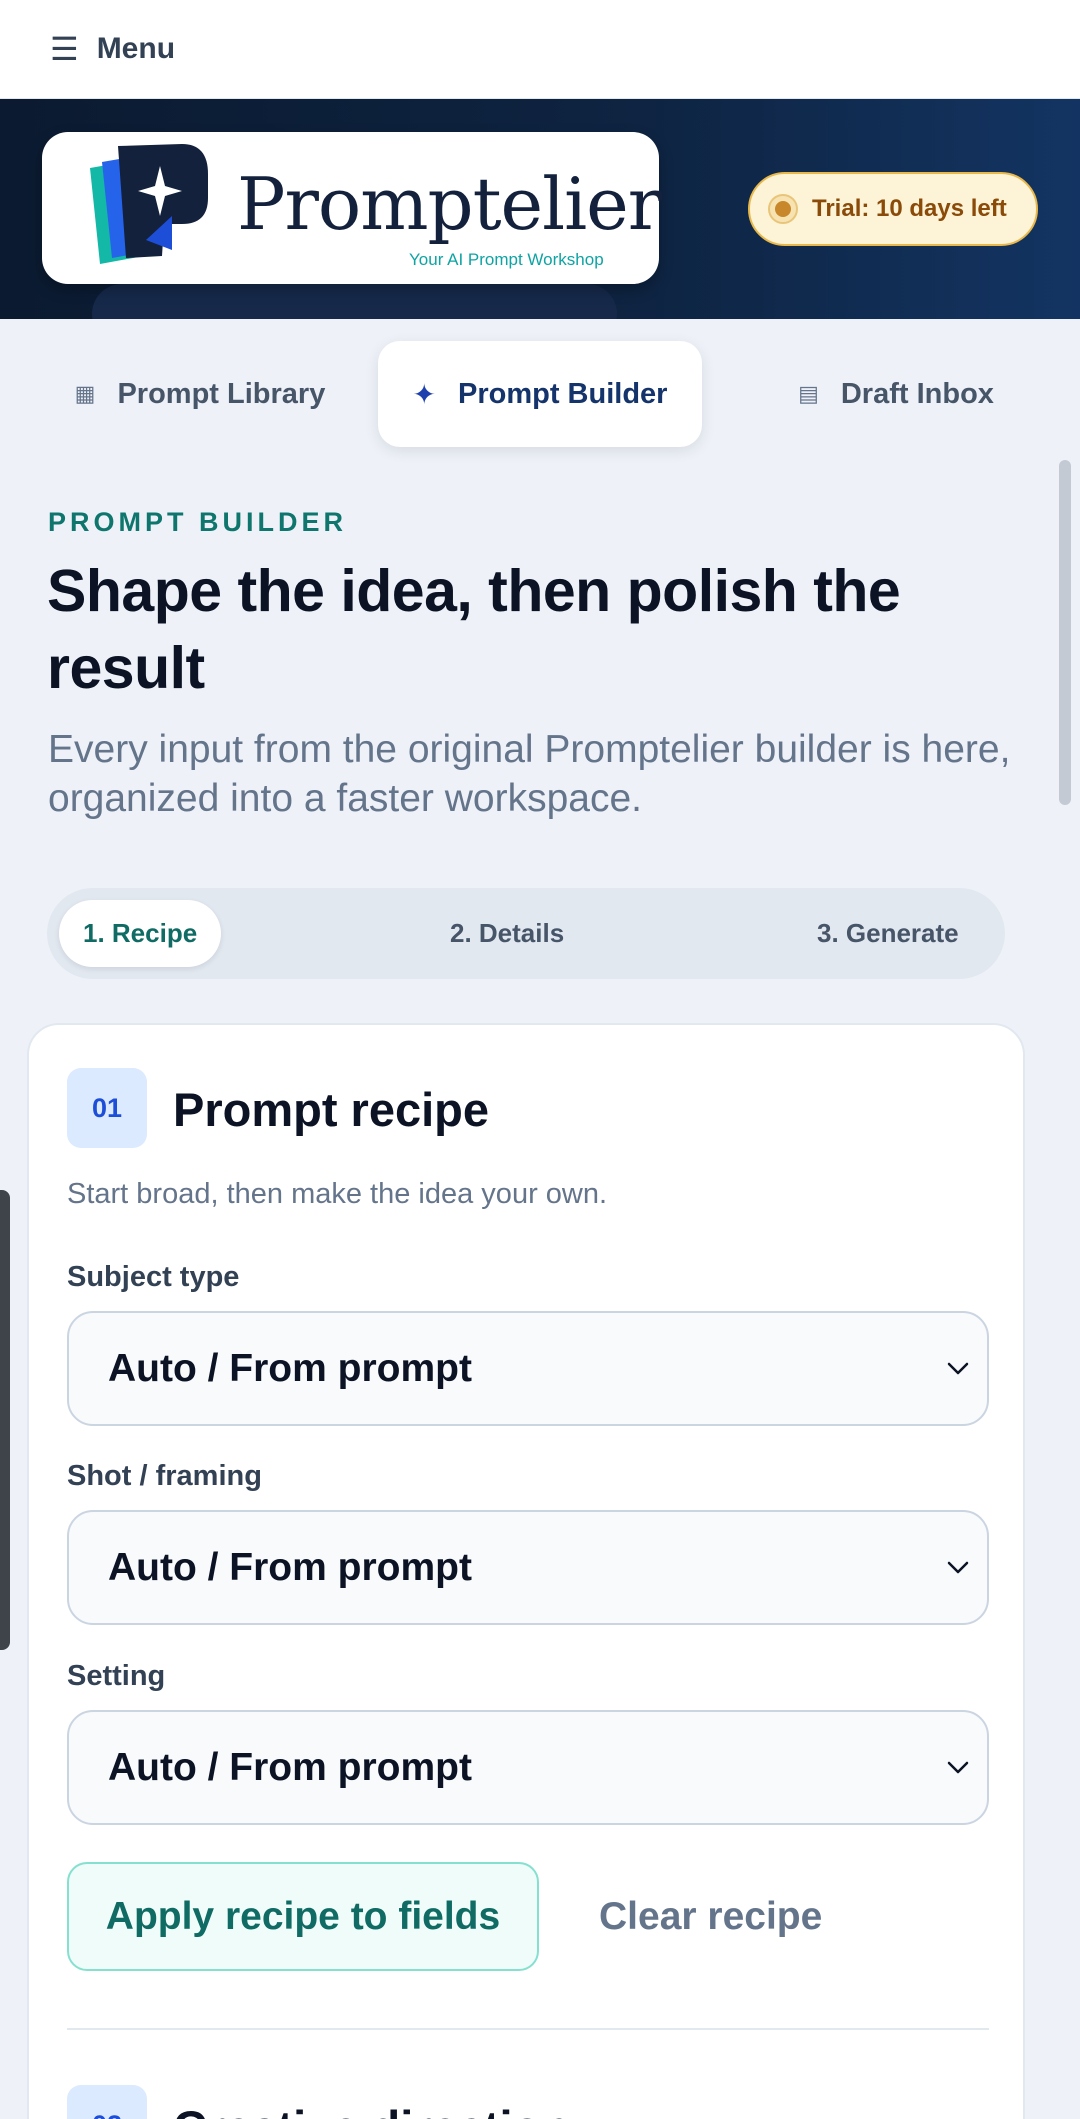 Image resolution: width=1080 pixels, height=2119 pixels. Describe the element at coordinates (303, 1916) in the screenshot. I see `apply-recipe-button: Apply recipe to fields` at that location.